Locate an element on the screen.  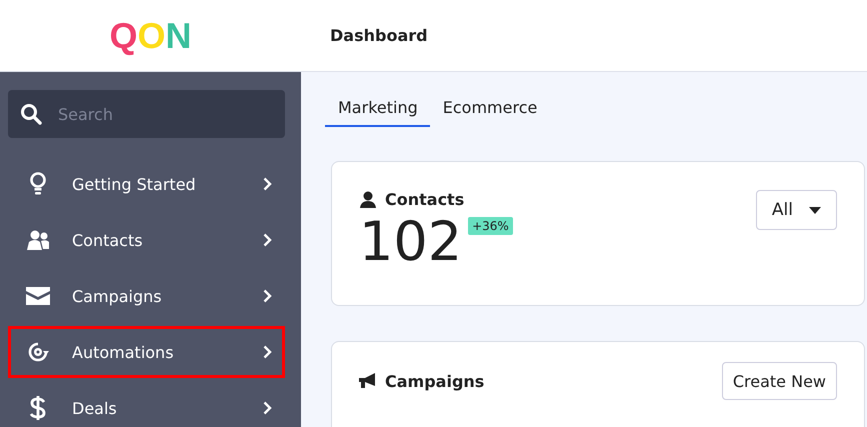
logo: QON is located at coordinates (150, 36).